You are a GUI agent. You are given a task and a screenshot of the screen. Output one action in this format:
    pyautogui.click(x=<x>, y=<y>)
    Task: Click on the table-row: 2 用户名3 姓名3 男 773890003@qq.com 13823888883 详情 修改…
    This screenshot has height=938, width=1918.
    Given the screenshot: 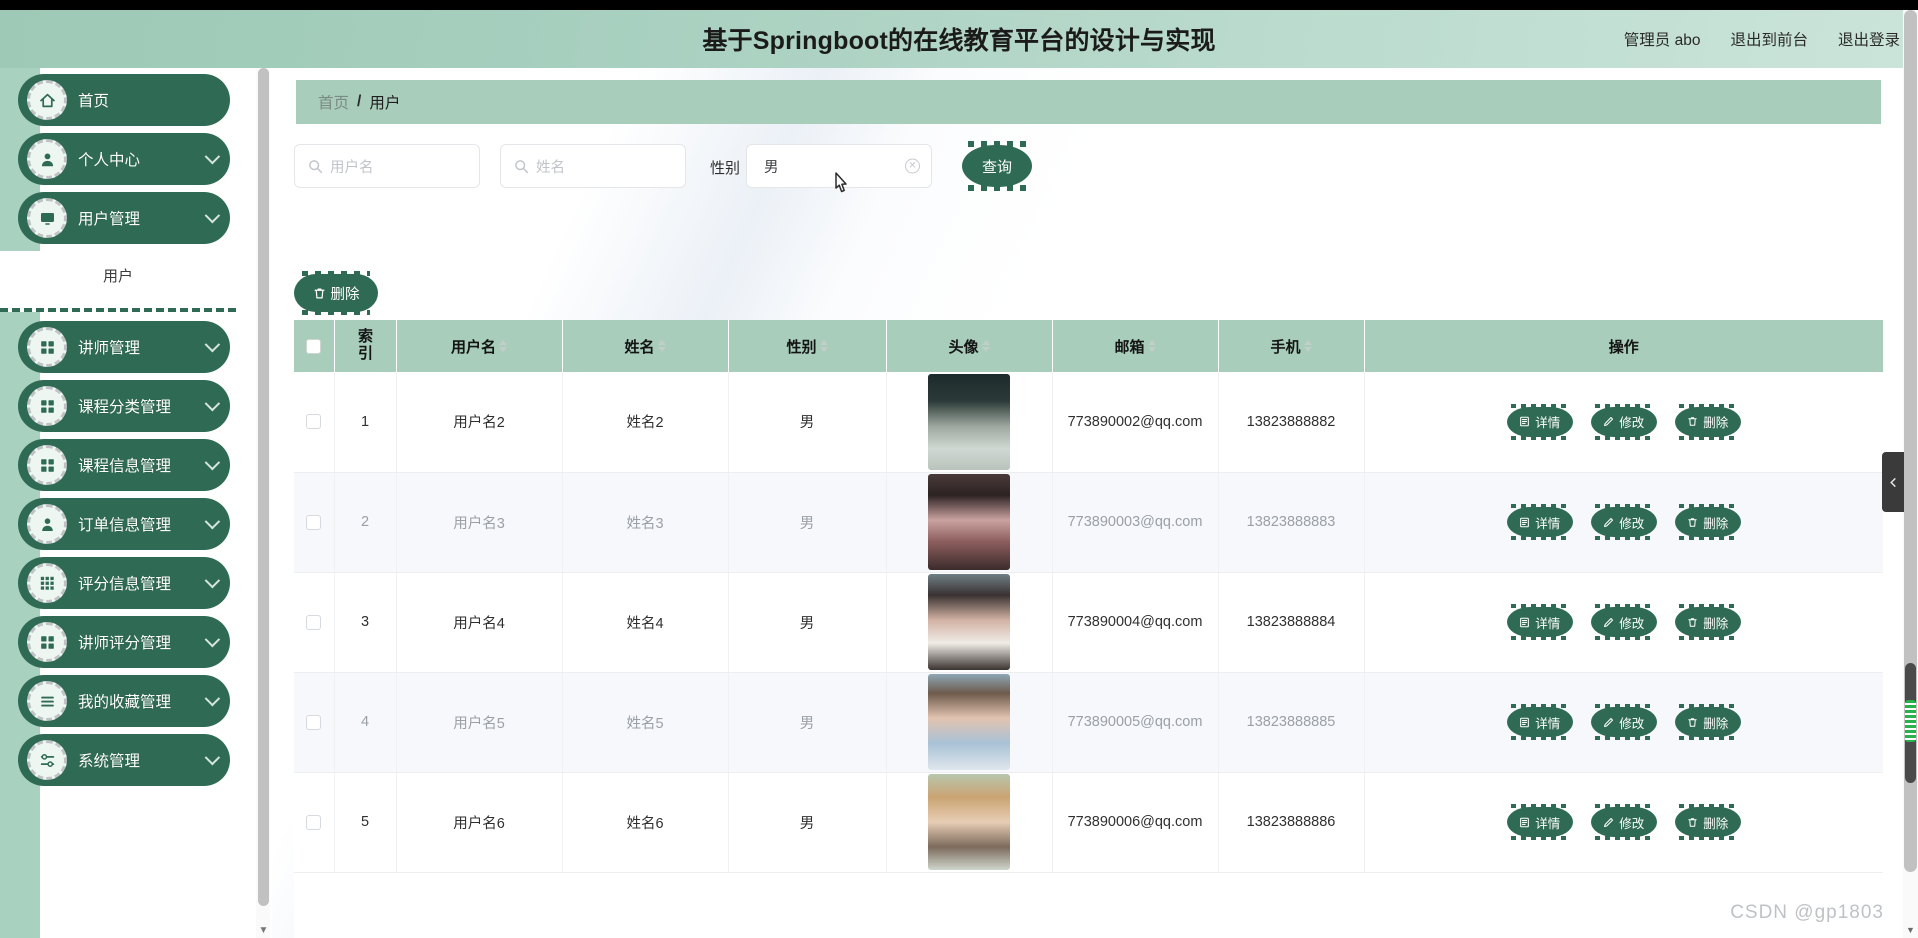 What is the action you would take?
    pyautogui.click(x=1088, y=522)
    